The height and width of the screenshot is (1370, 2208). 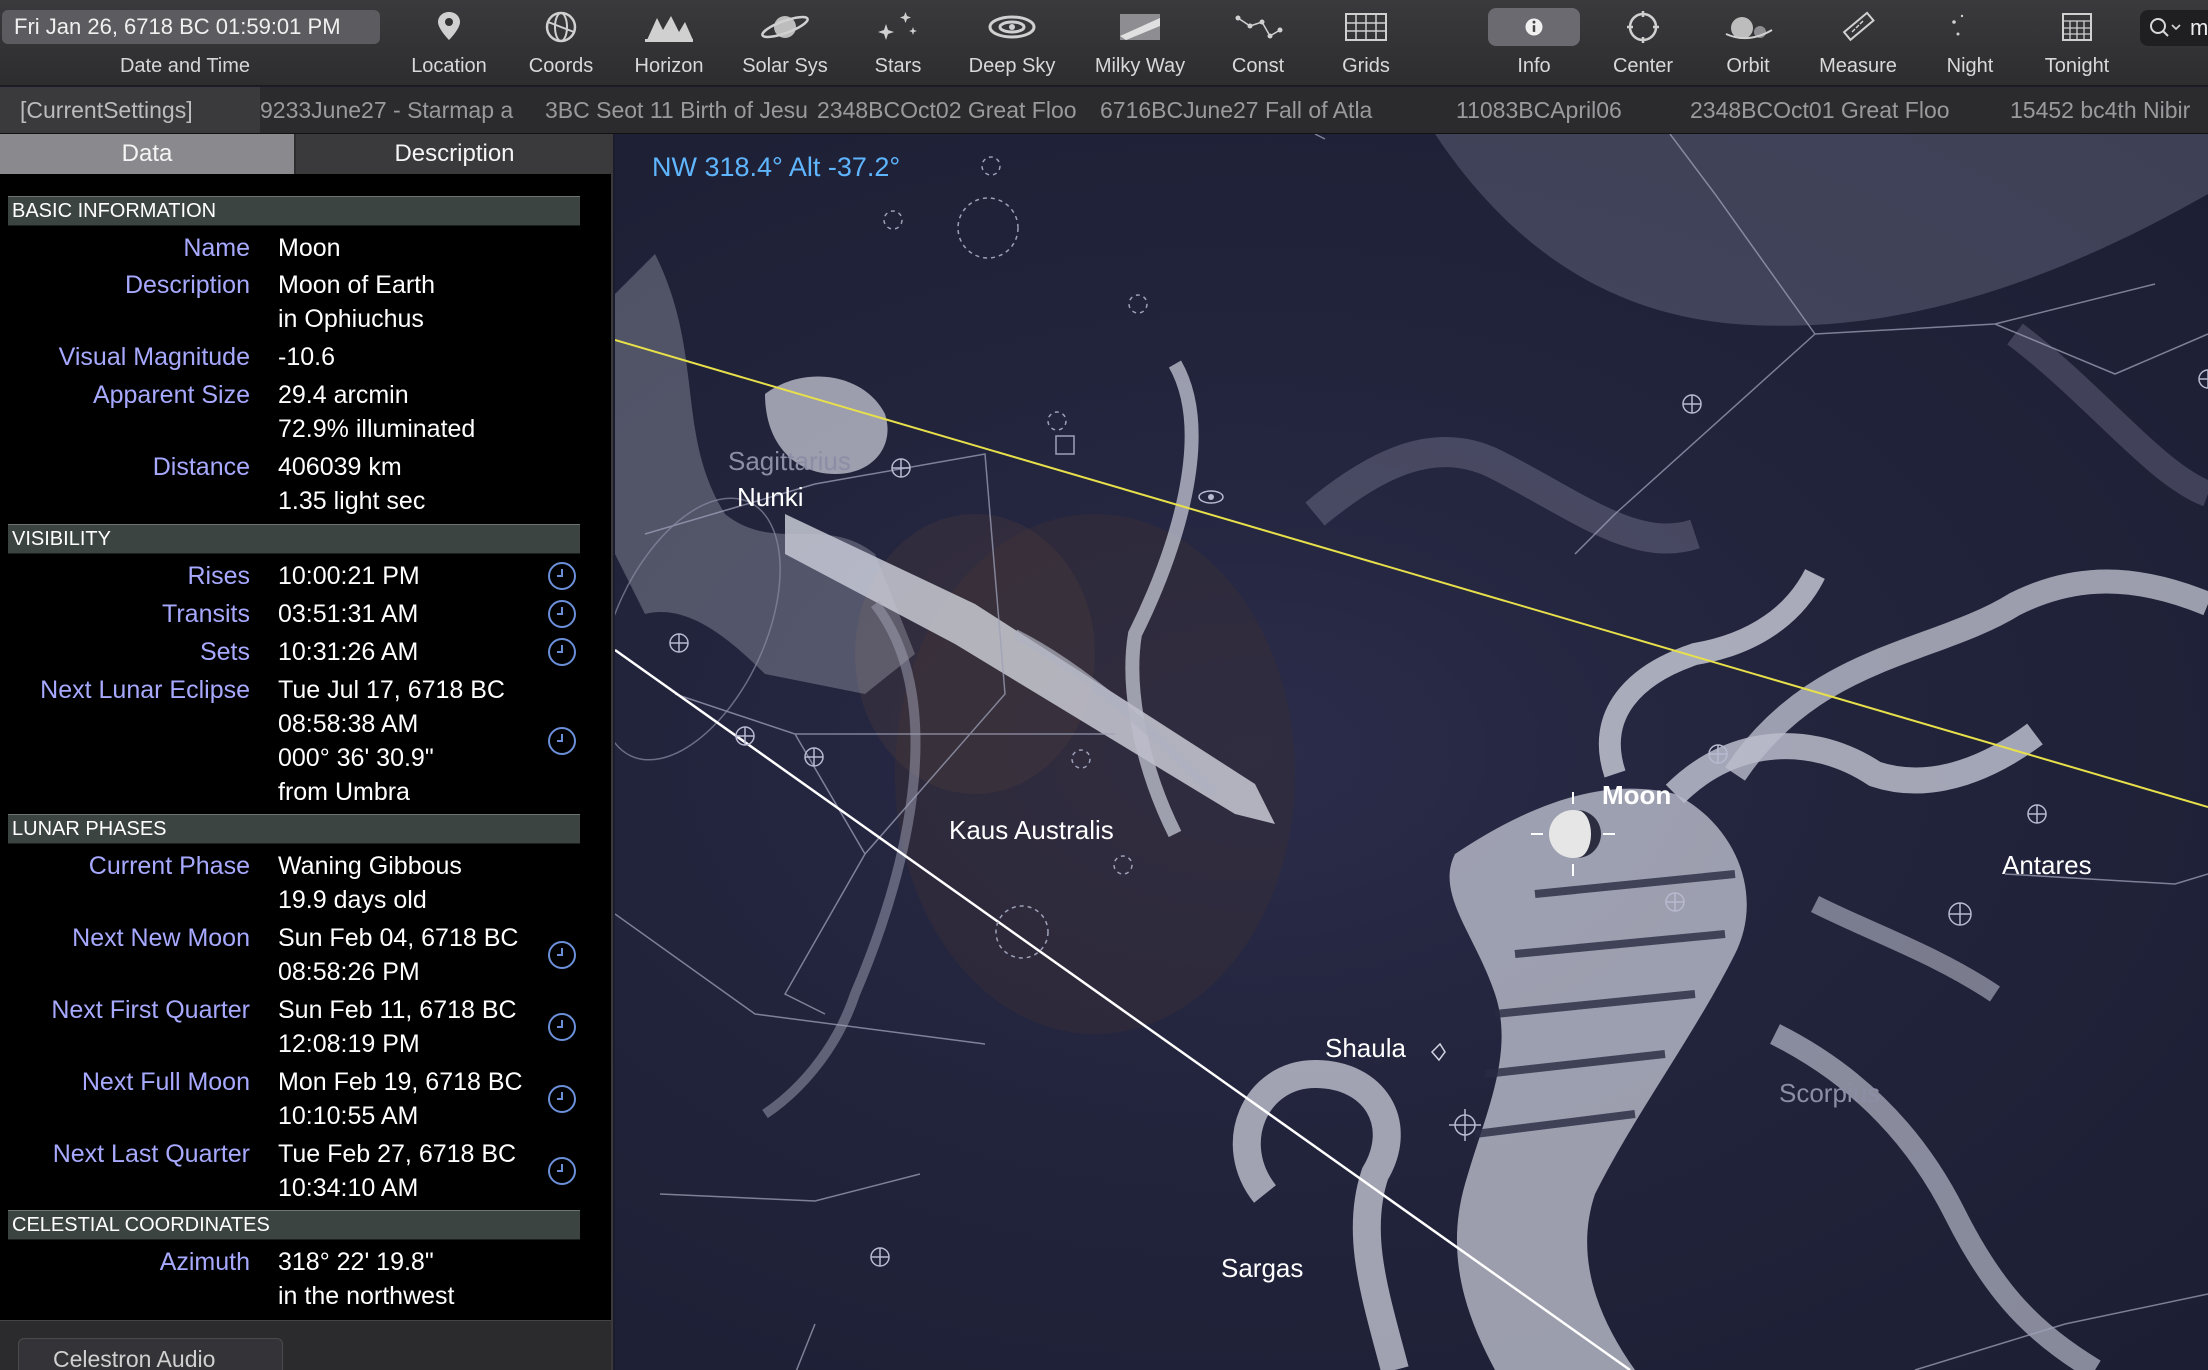 I want to click on search-icon, so click(x=2166, y=28).